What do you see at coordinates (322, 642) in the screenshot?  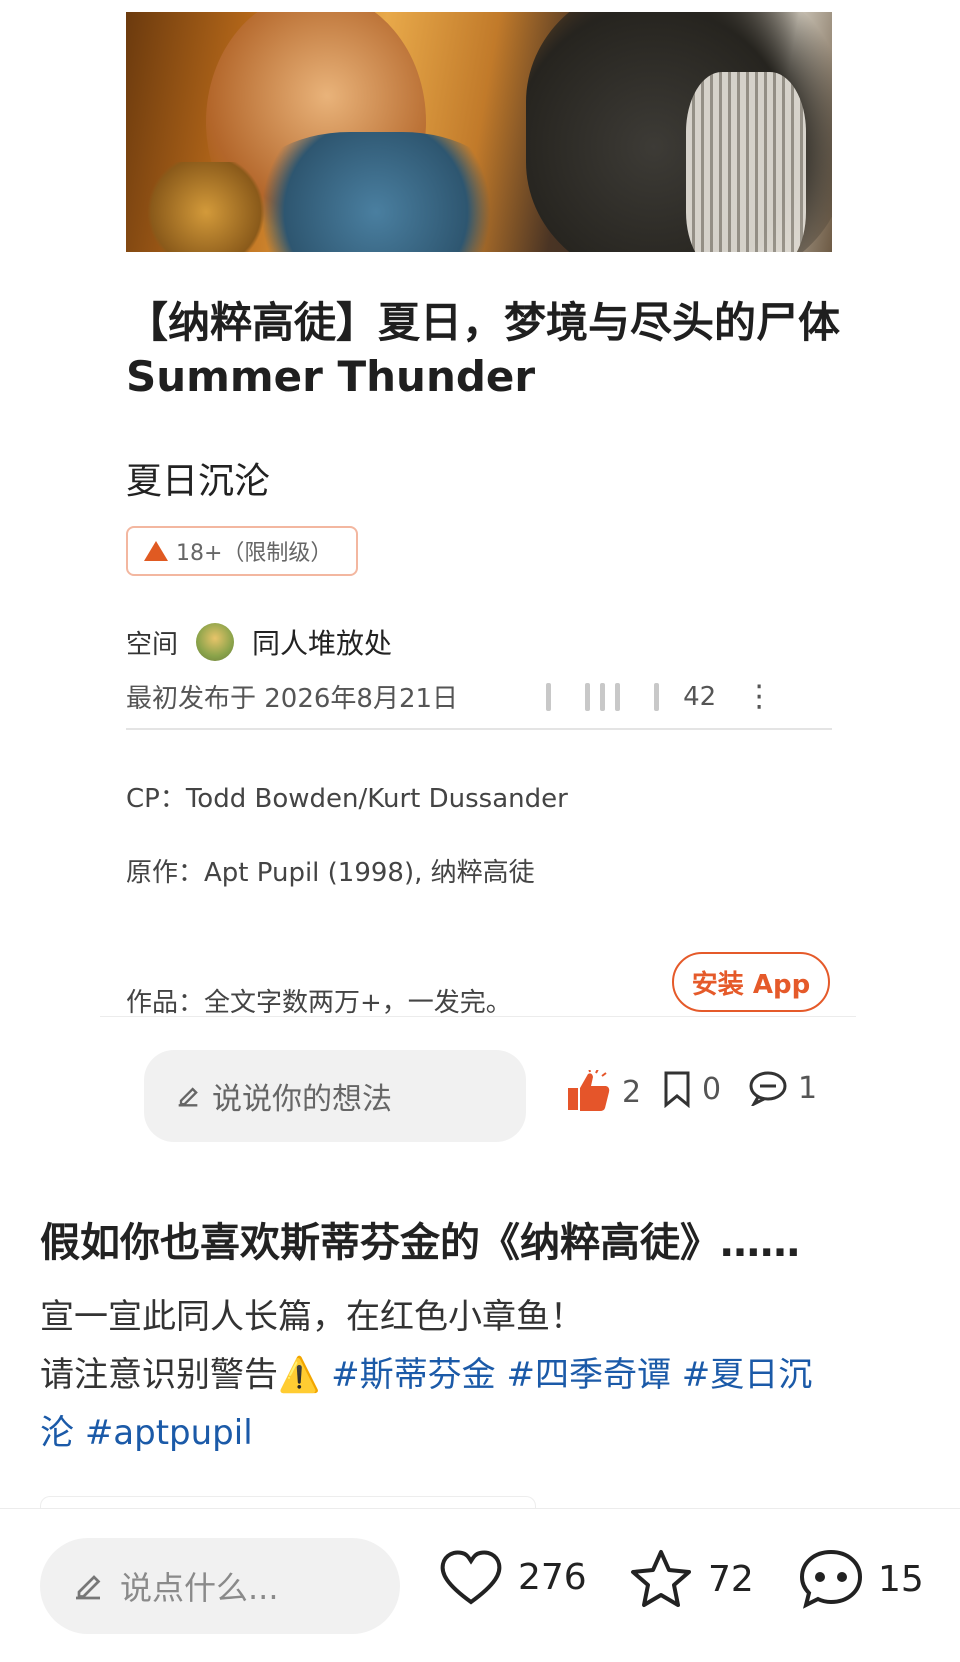 I see `space-name: 同人堆放处` at bounding box center [322, 642].